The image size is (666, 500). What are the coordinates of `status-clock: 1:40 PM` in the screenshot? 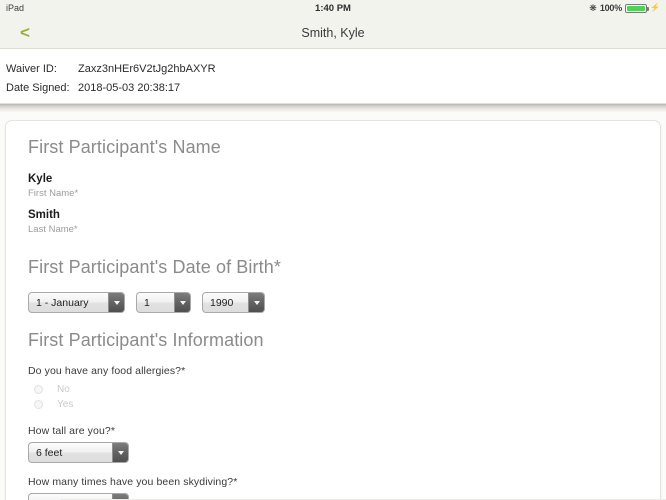 It's located at (333, 8).